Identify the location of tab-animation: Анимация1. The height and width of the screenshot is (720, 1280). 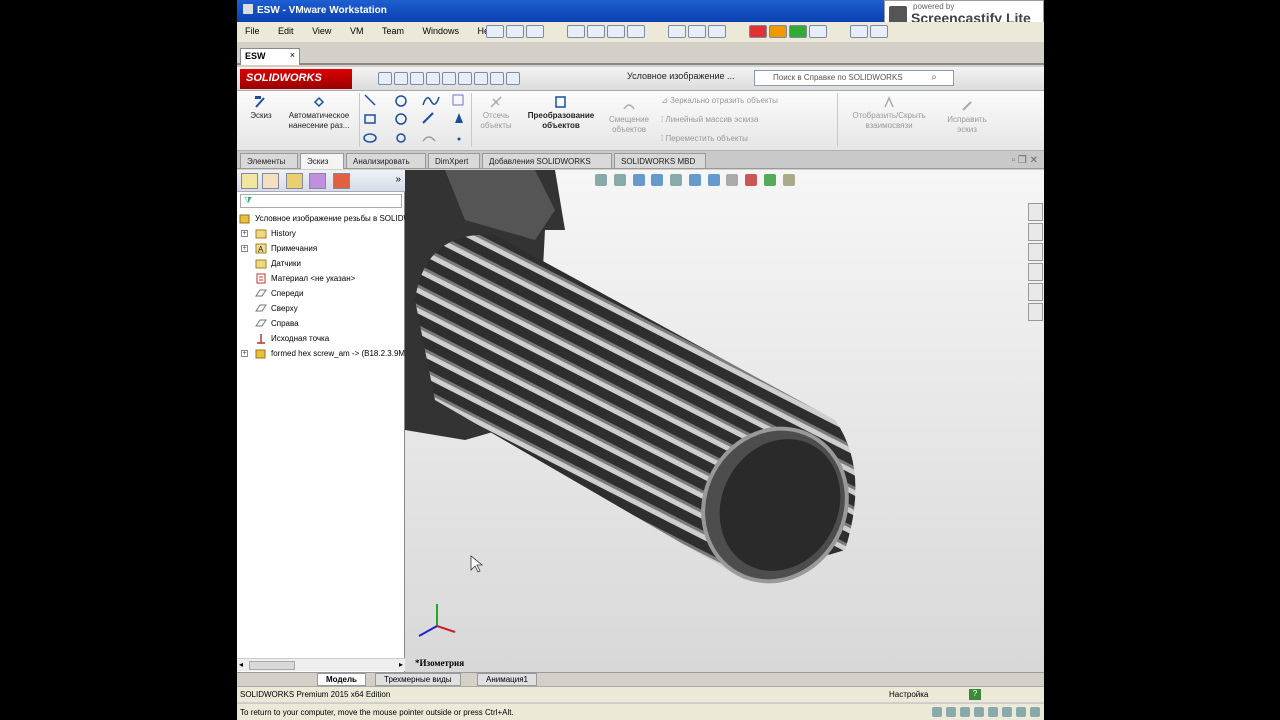
(507, 679).